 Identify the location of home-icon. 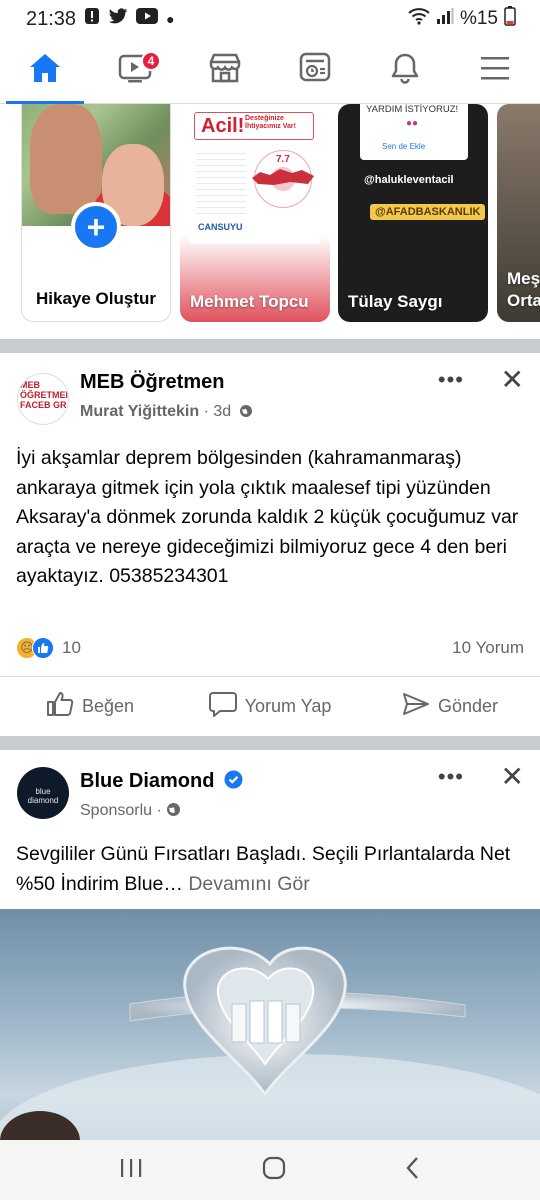
(45, 70).